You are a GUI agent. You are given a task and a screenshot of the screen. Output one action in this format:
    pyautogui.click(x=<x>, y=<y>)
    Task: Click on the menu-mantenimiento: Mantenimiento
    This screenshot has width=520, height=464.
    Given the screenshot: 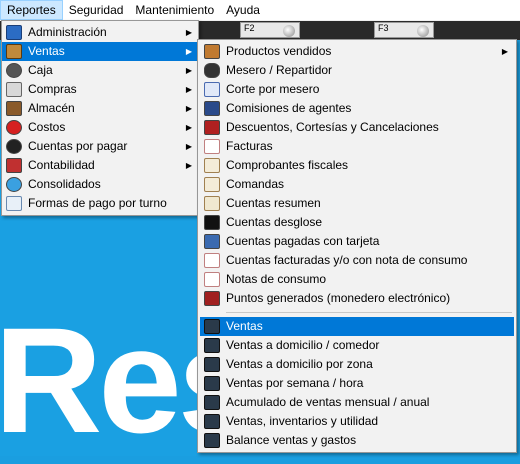 What is the action you would take?
    pyautogui.click(x=174, y=10)
    